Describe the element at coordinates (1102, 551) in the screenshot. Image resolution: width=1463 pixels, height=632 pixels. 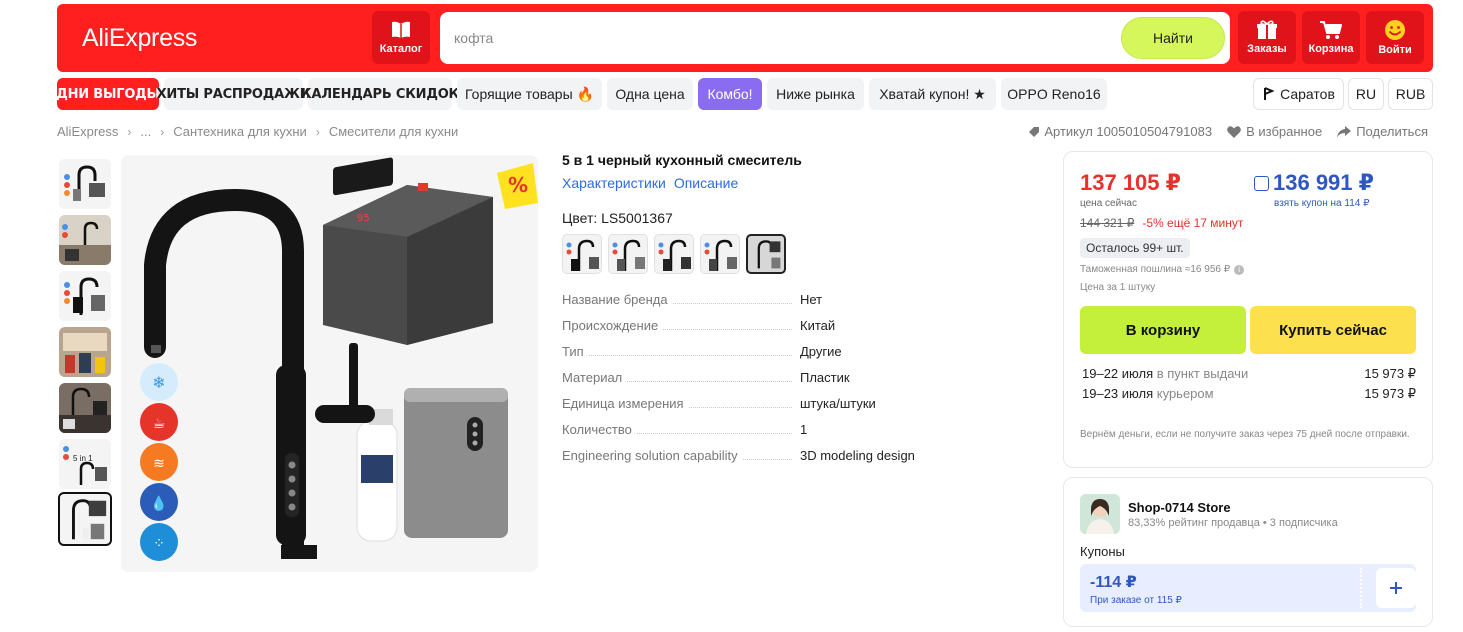
I see `coupons-label: Купоны` at that location.